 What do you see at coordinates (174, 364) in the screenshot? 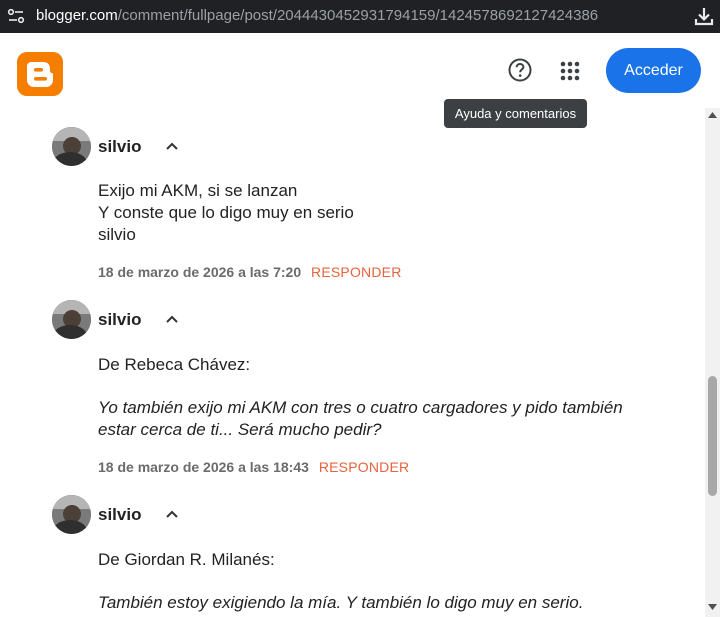
I see `comment-body-line: De Rebeca Chávez:` at bounding box center [174, 364].